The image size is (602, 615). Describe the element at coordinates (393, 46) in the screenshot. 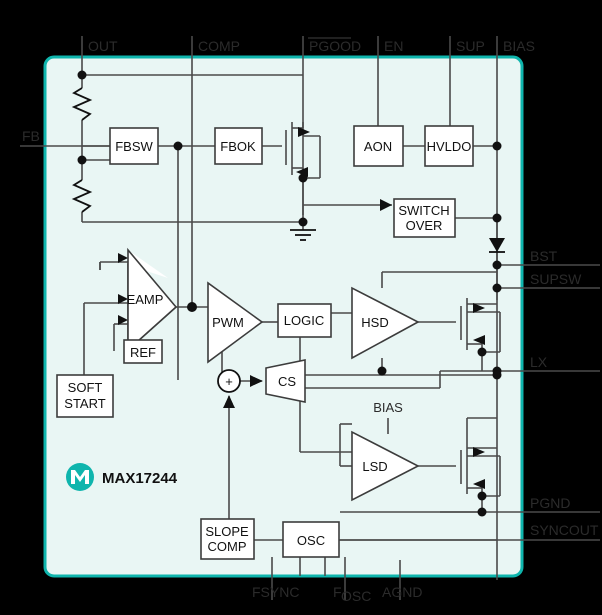

I see `pin-label-en: EN` at that location.